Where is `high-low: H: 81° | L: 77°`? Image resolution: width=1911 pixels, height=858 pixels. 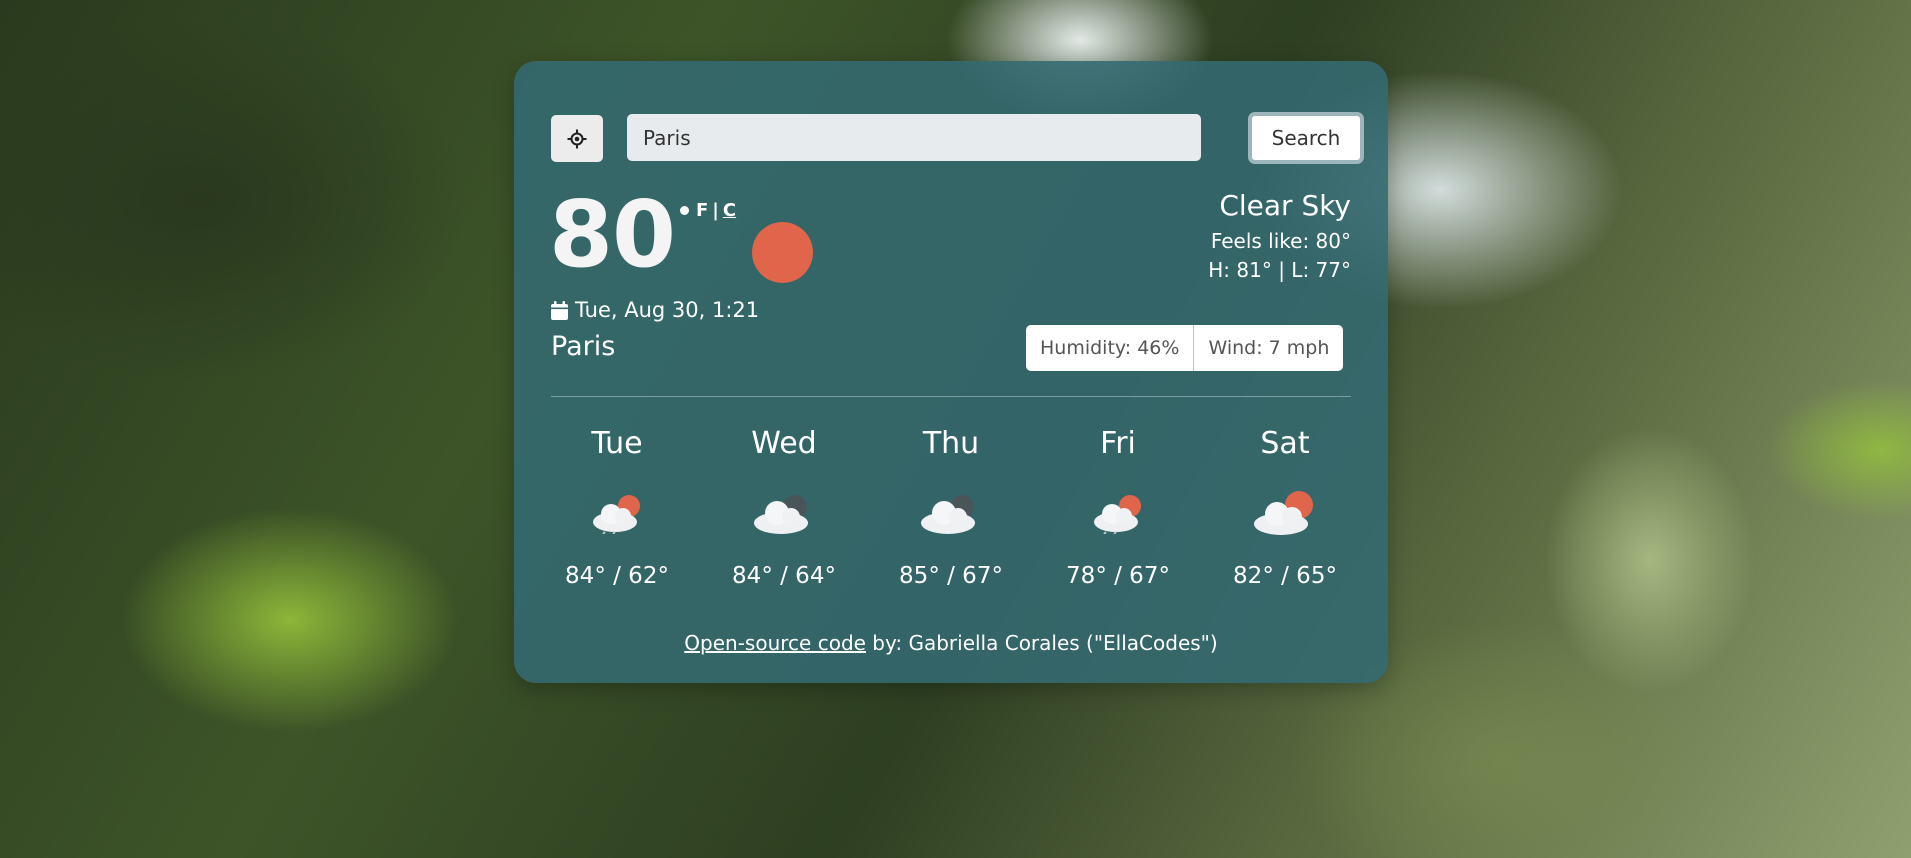 high-low: H: 81° | L: 77° is located at coordinates (1279, 270).